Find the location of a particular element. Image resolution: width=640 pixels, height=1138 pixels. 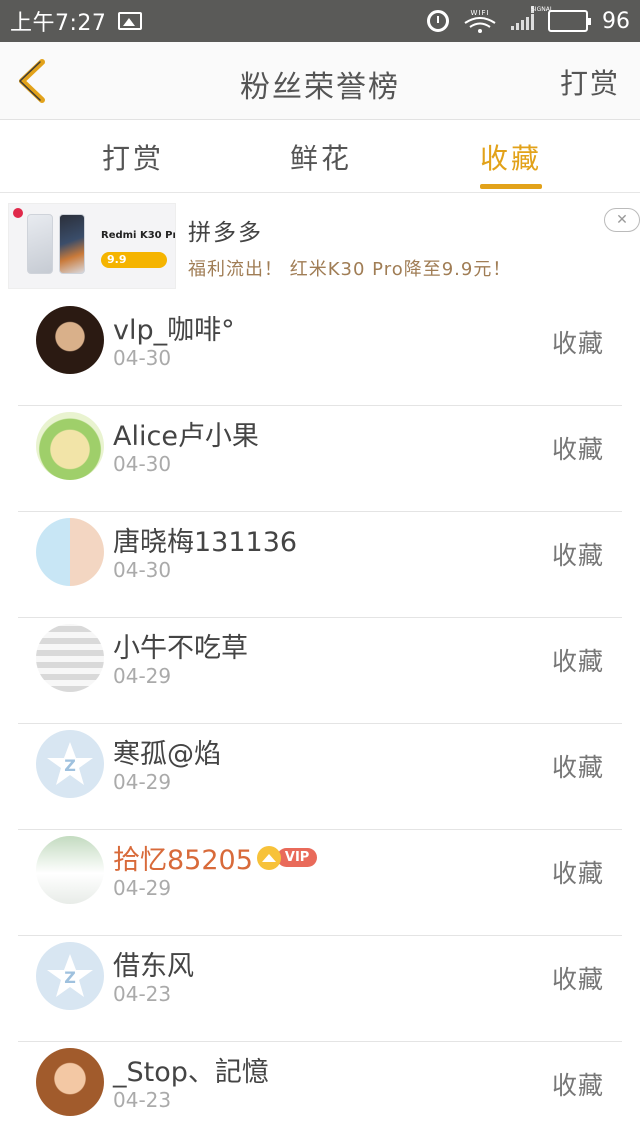

battery-percent: 96 is located at coordinates (616, 21).